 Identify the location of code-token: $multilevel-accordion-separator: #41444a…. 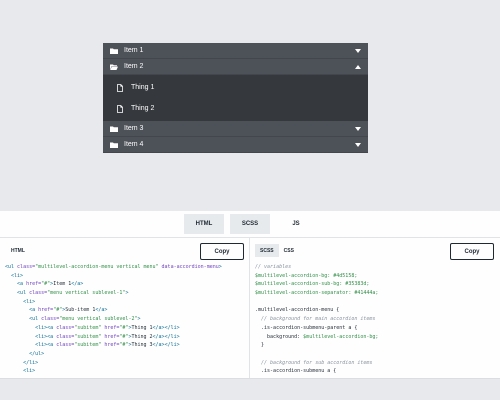
(317, 293).